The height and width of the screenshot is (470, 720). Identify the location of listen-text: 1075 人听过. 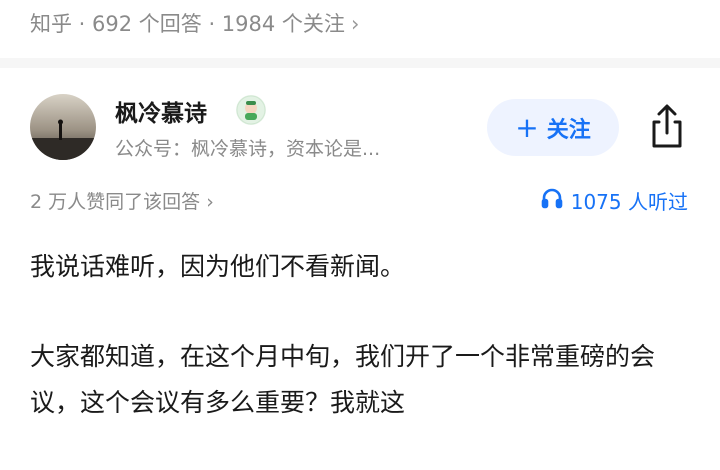
(629, 202).